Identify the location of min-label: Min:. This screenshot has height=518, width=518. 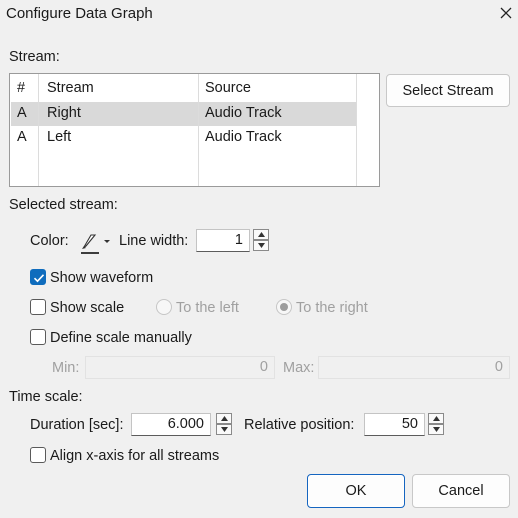
(66, 368).